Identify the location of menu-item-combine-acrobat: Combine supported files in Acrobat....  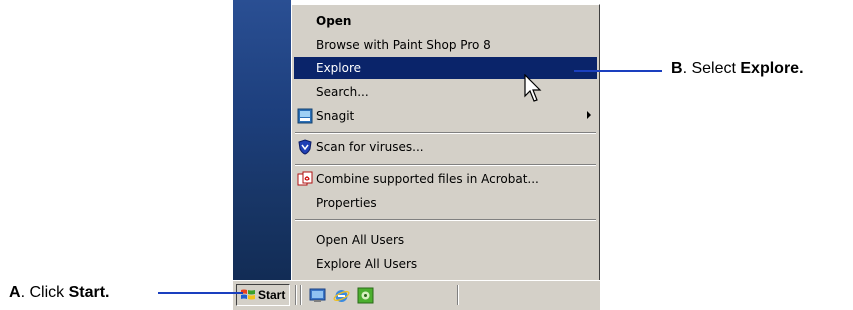
(445, 179).